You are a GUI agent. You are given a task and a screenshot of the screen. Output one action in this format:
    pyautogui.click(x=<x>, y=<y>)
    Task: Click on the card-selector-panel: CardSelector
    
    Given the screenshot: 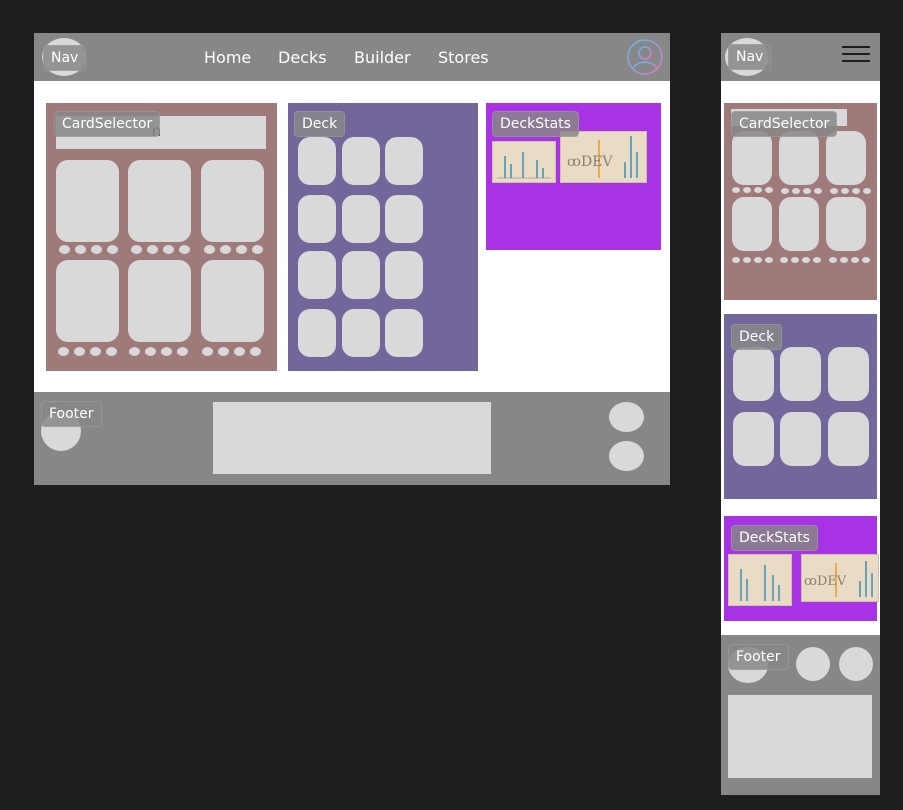 What is the action you would take?
    pyautogui.click(x=800, y=201)
    